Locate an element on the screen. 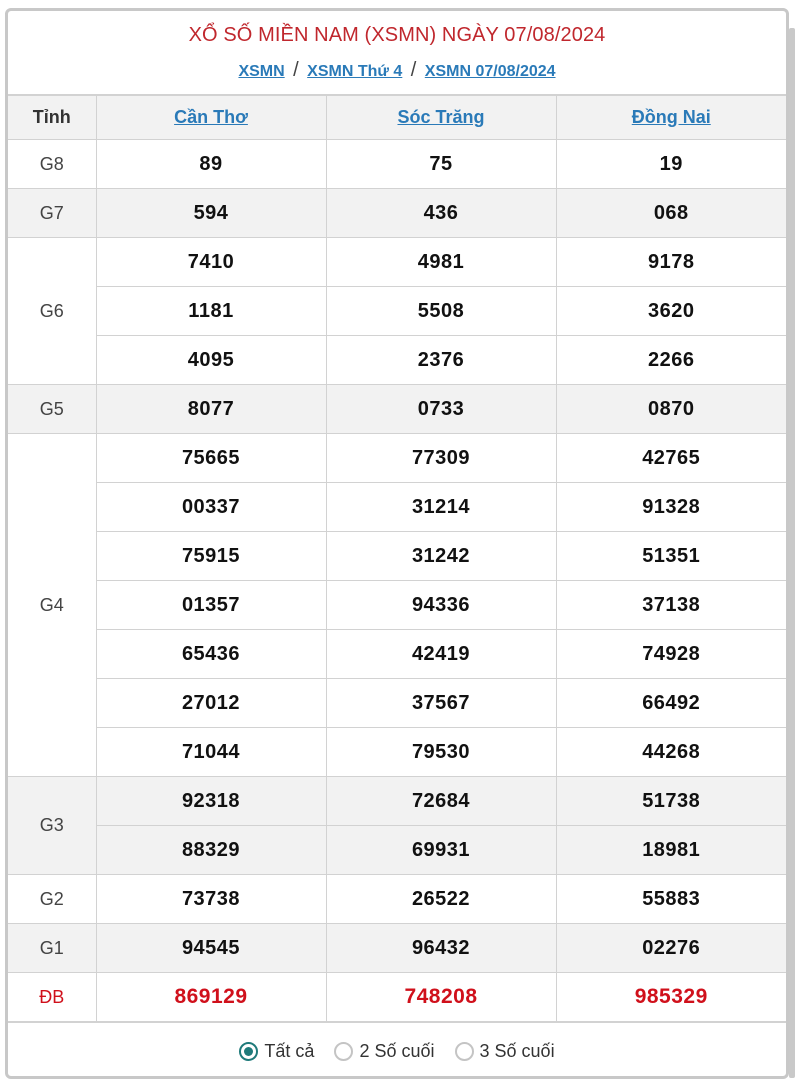 Image resolution: width=800 pixels, height=1085 pixels. filter-option-all: Tất cả is located at coordinates (276, 1051).